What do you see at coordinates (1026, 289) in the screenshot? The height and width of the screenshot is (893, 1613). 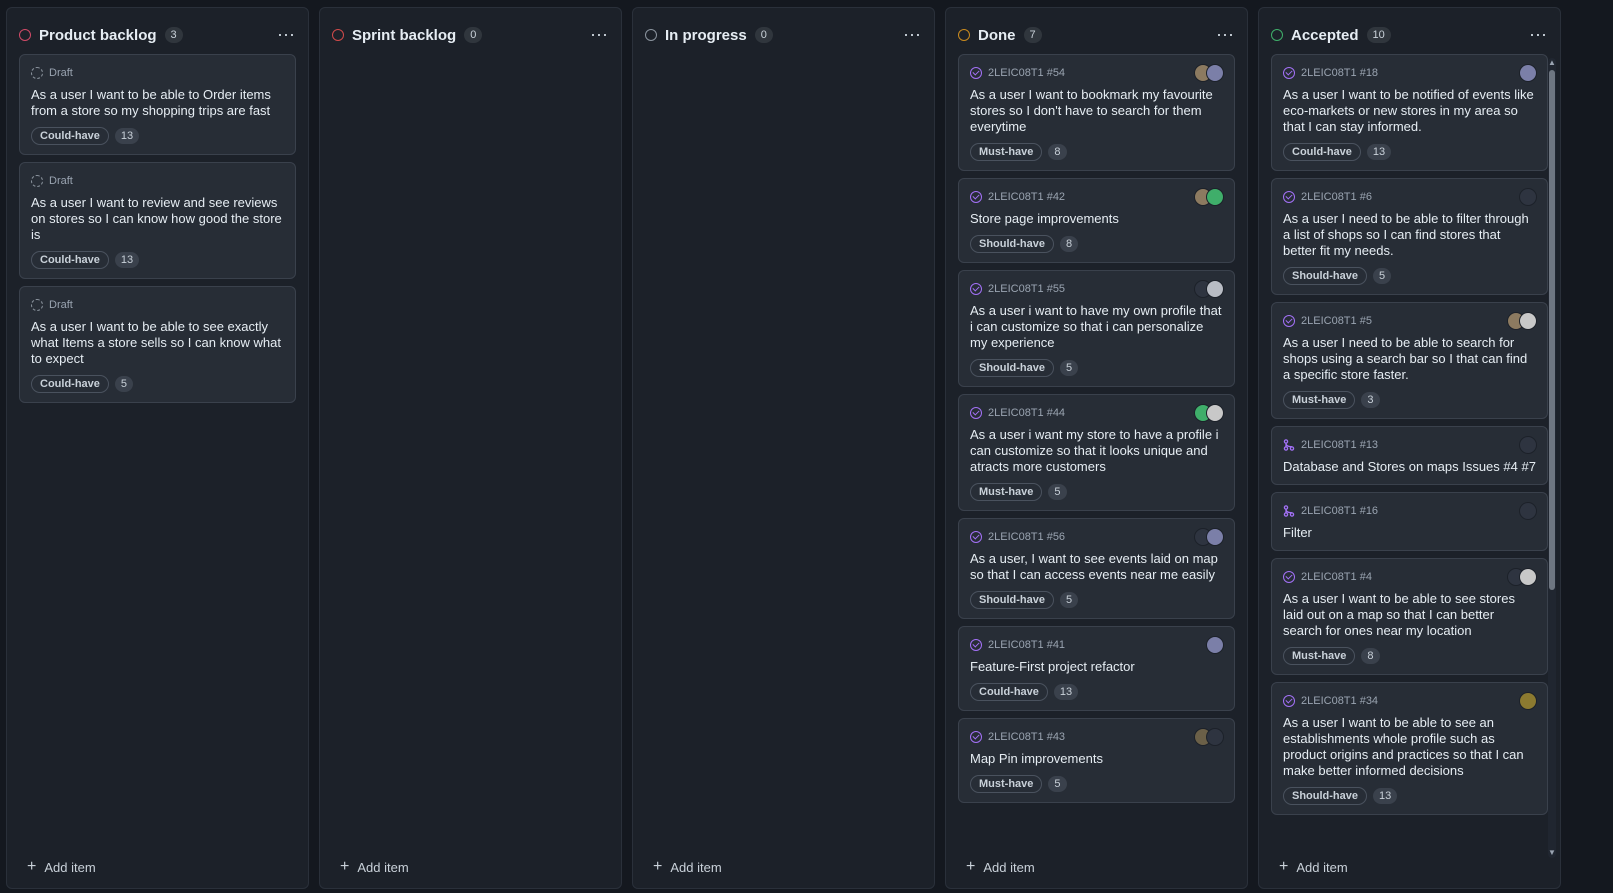 I see `card-reference: 2LEIC08T1 #55` at bounding box center [1026, 289].